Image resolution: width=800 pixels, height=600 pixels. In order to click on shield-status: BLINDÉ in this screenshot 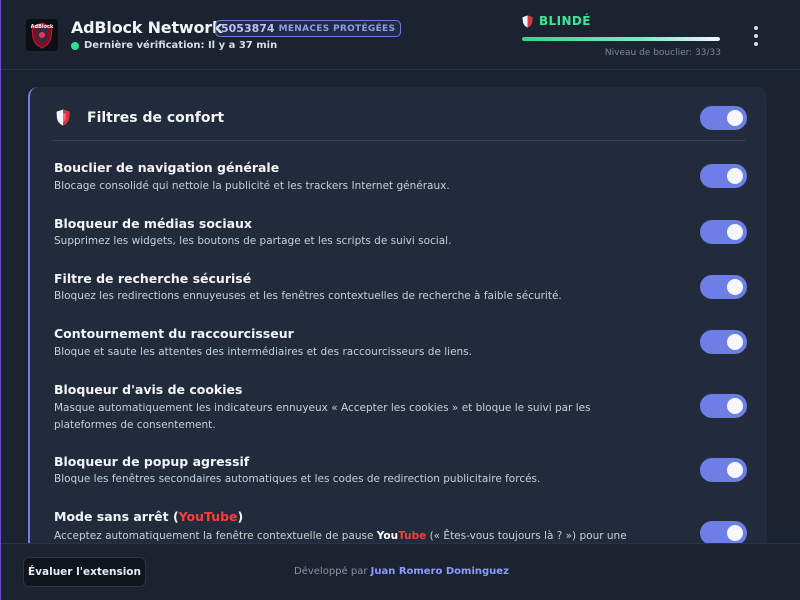, I will do `click(556, 21)`.